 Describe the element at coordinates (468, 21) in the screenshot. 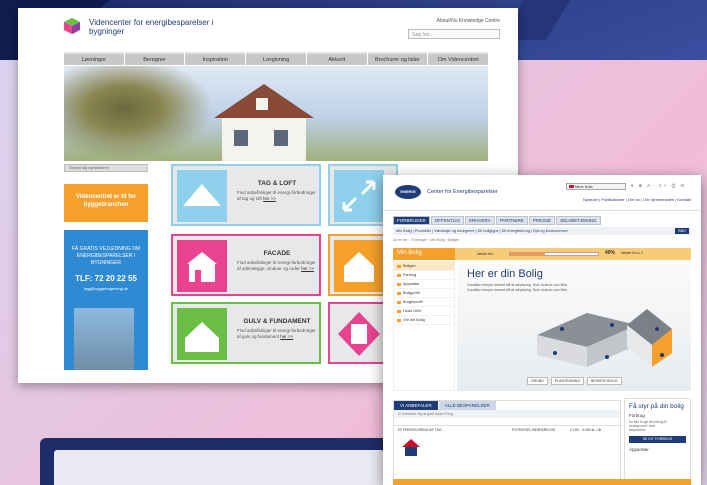

I see `top-links: About/Nu Knowledge Centre` at that location.